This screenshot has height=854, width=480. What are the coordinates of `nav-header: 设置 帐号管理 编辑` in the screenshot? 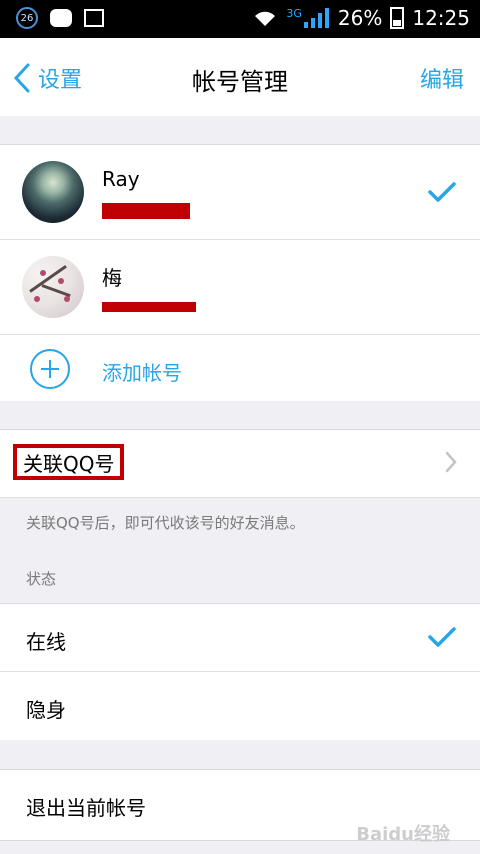 It's located at (240, 77).